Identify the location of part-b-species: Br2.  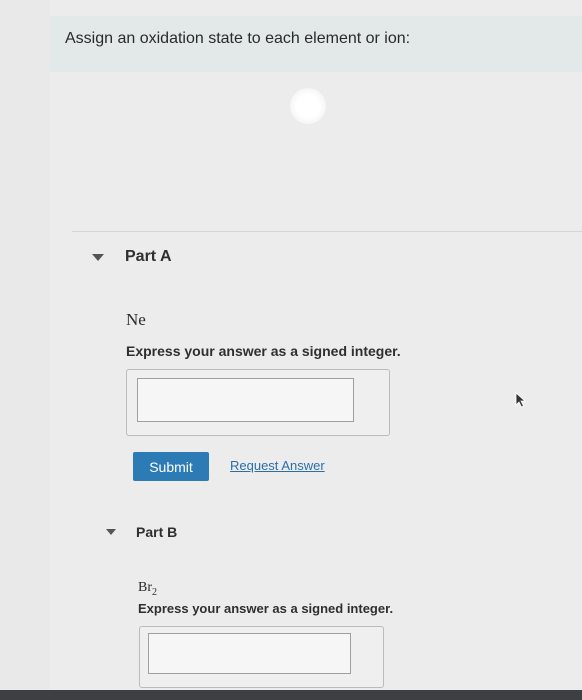
(147, 589).